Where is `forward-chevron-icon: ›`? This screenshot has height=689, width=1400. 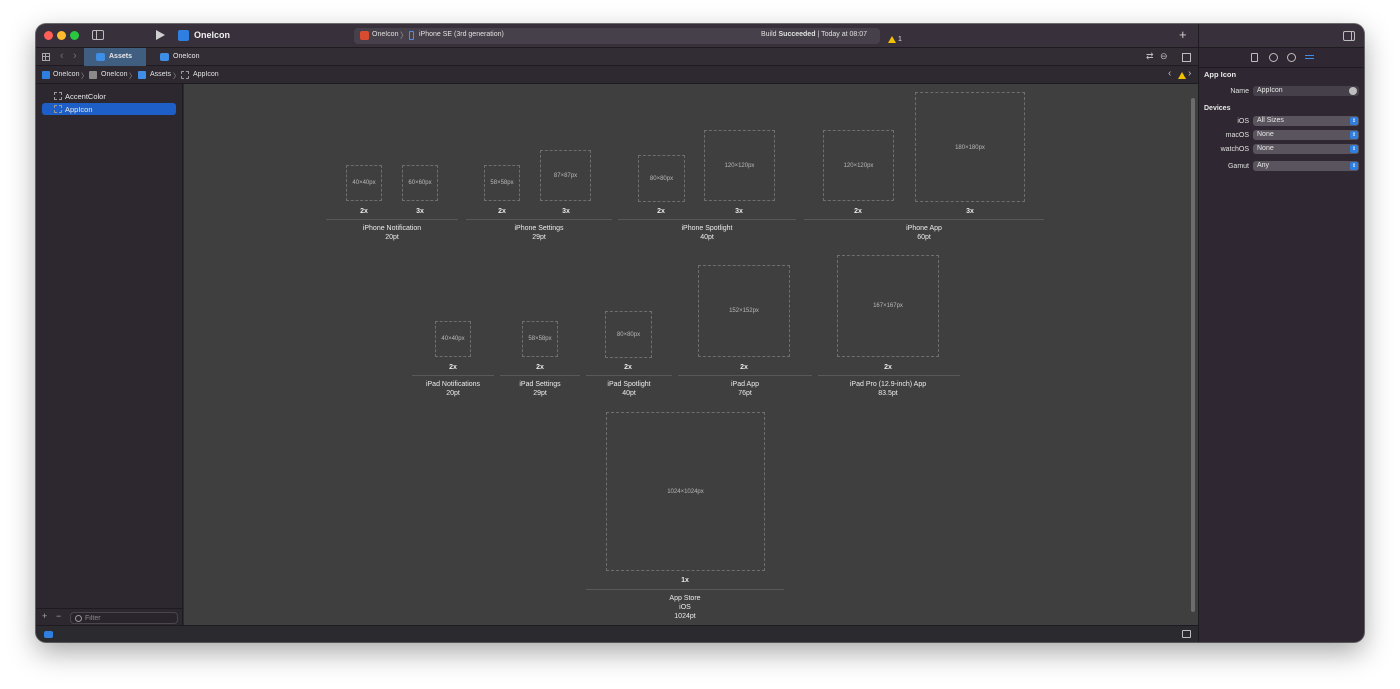 forward-chevron-icon: › is located at coordinates (75, 56).